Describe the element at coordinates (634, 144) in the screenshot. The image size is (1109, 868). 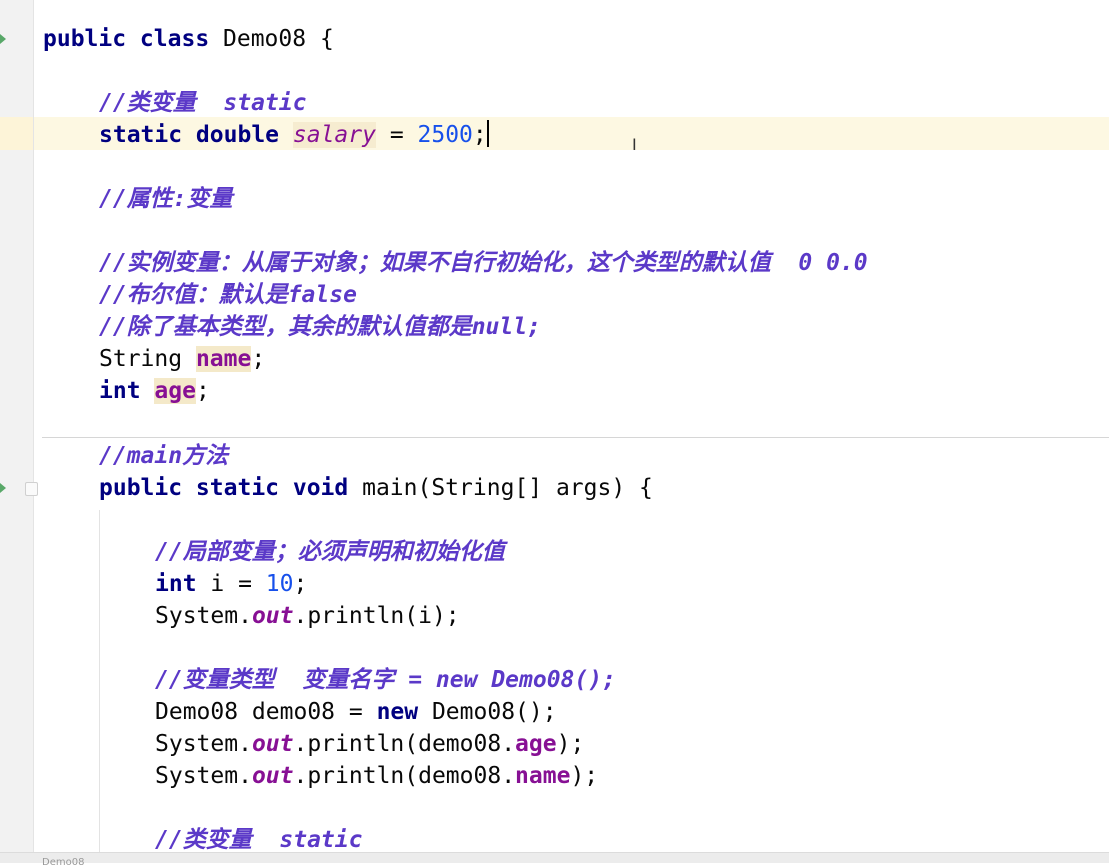
I see `mouse-ibeam-cursor-icon: I` at that location.